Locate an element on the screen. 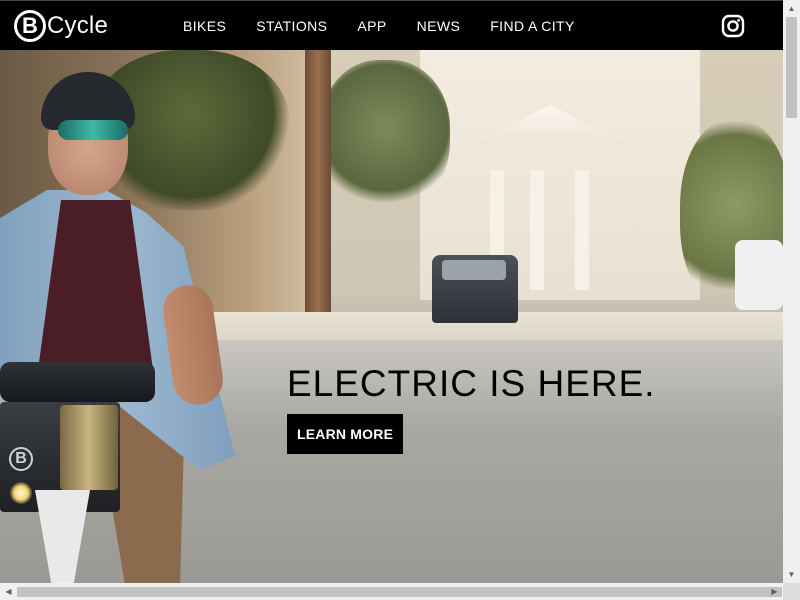 The height and width of the screenshot is (600, 800). nav-links: BIKES STATIONS APP NEWS FIND A CITY is located at coordinates (379, 26).